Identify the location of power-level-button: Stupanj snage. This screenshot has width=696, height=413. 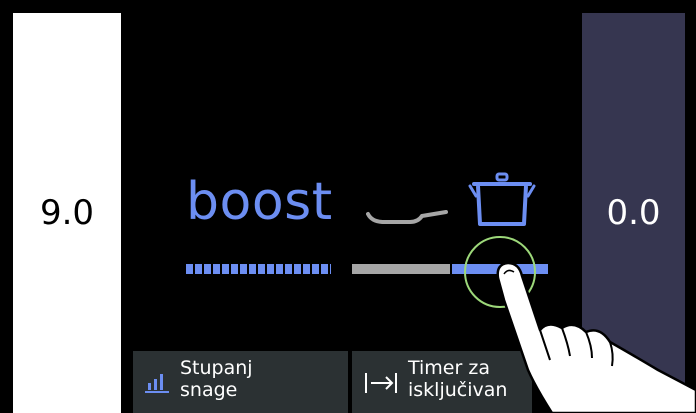
(240, 382).